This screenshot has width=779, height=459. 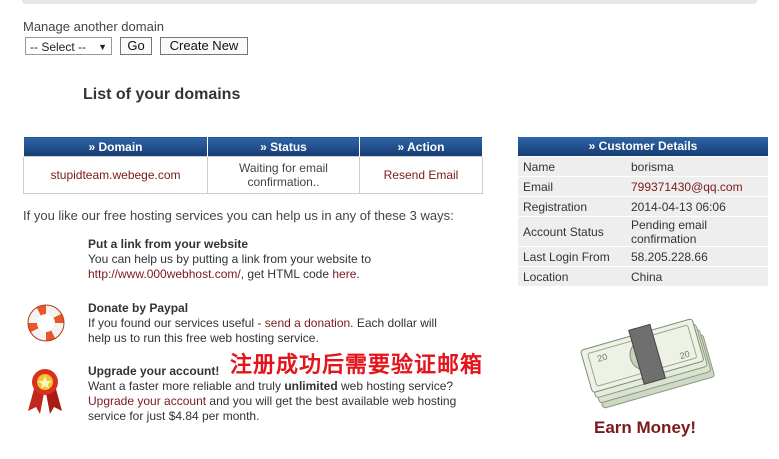 What do you see at coordinates (138, 308) in the screenshot?
I see `paypal-title: Donate by Paypal` at bounding box center [138, 308].